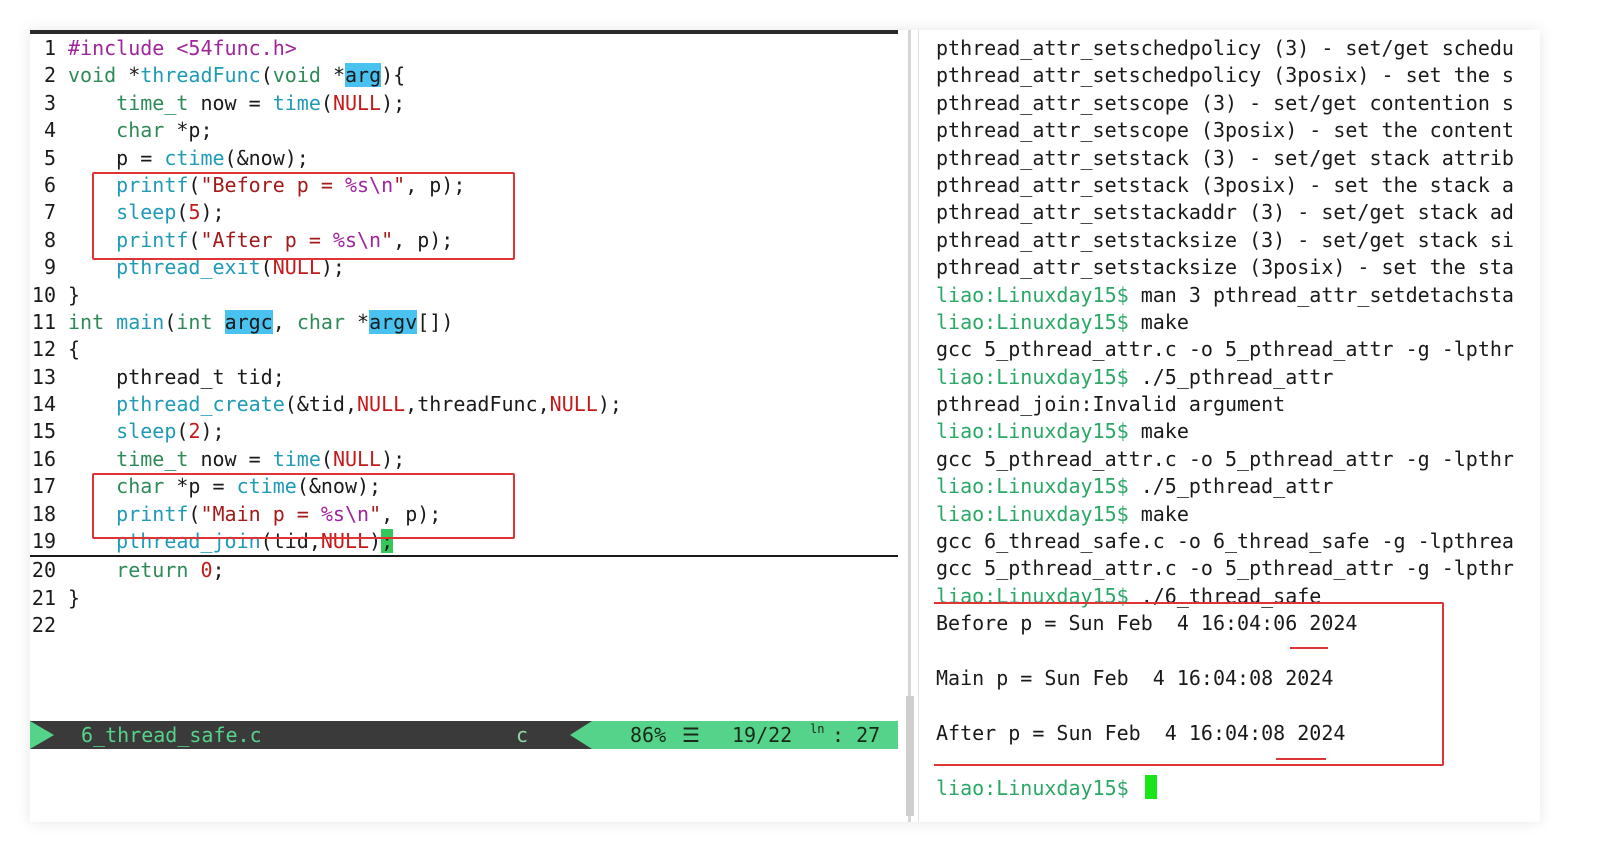  Describe the element at coordinates (188, 541) in the screenshot. I see `code-token: pthread_join` at that location.